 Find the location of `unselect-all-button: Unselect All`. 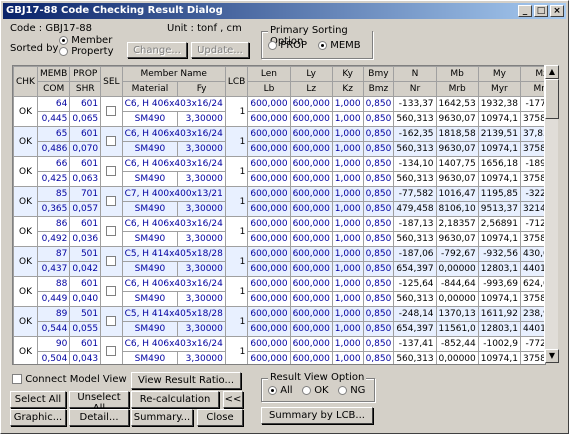

unselect-all-button: Unselect All is located at coordinates (99, 402).